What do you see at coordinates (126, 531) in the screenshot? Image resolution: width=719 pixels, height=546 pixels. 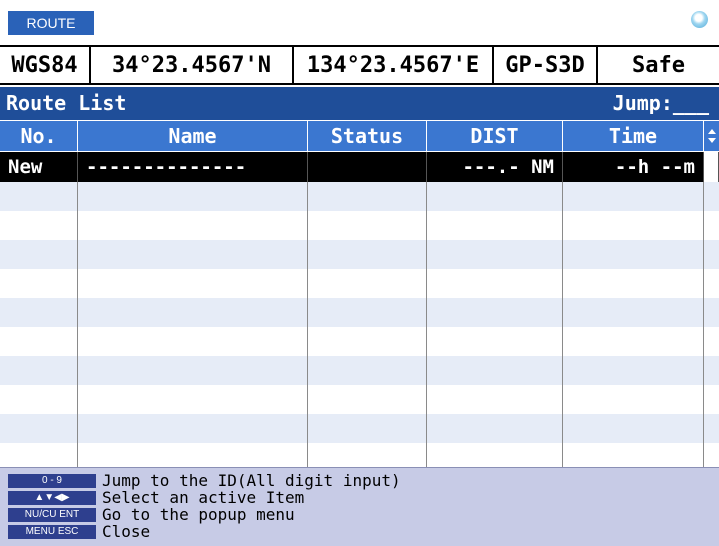 I see `help-text: Close` at bounding box center [126, 531].